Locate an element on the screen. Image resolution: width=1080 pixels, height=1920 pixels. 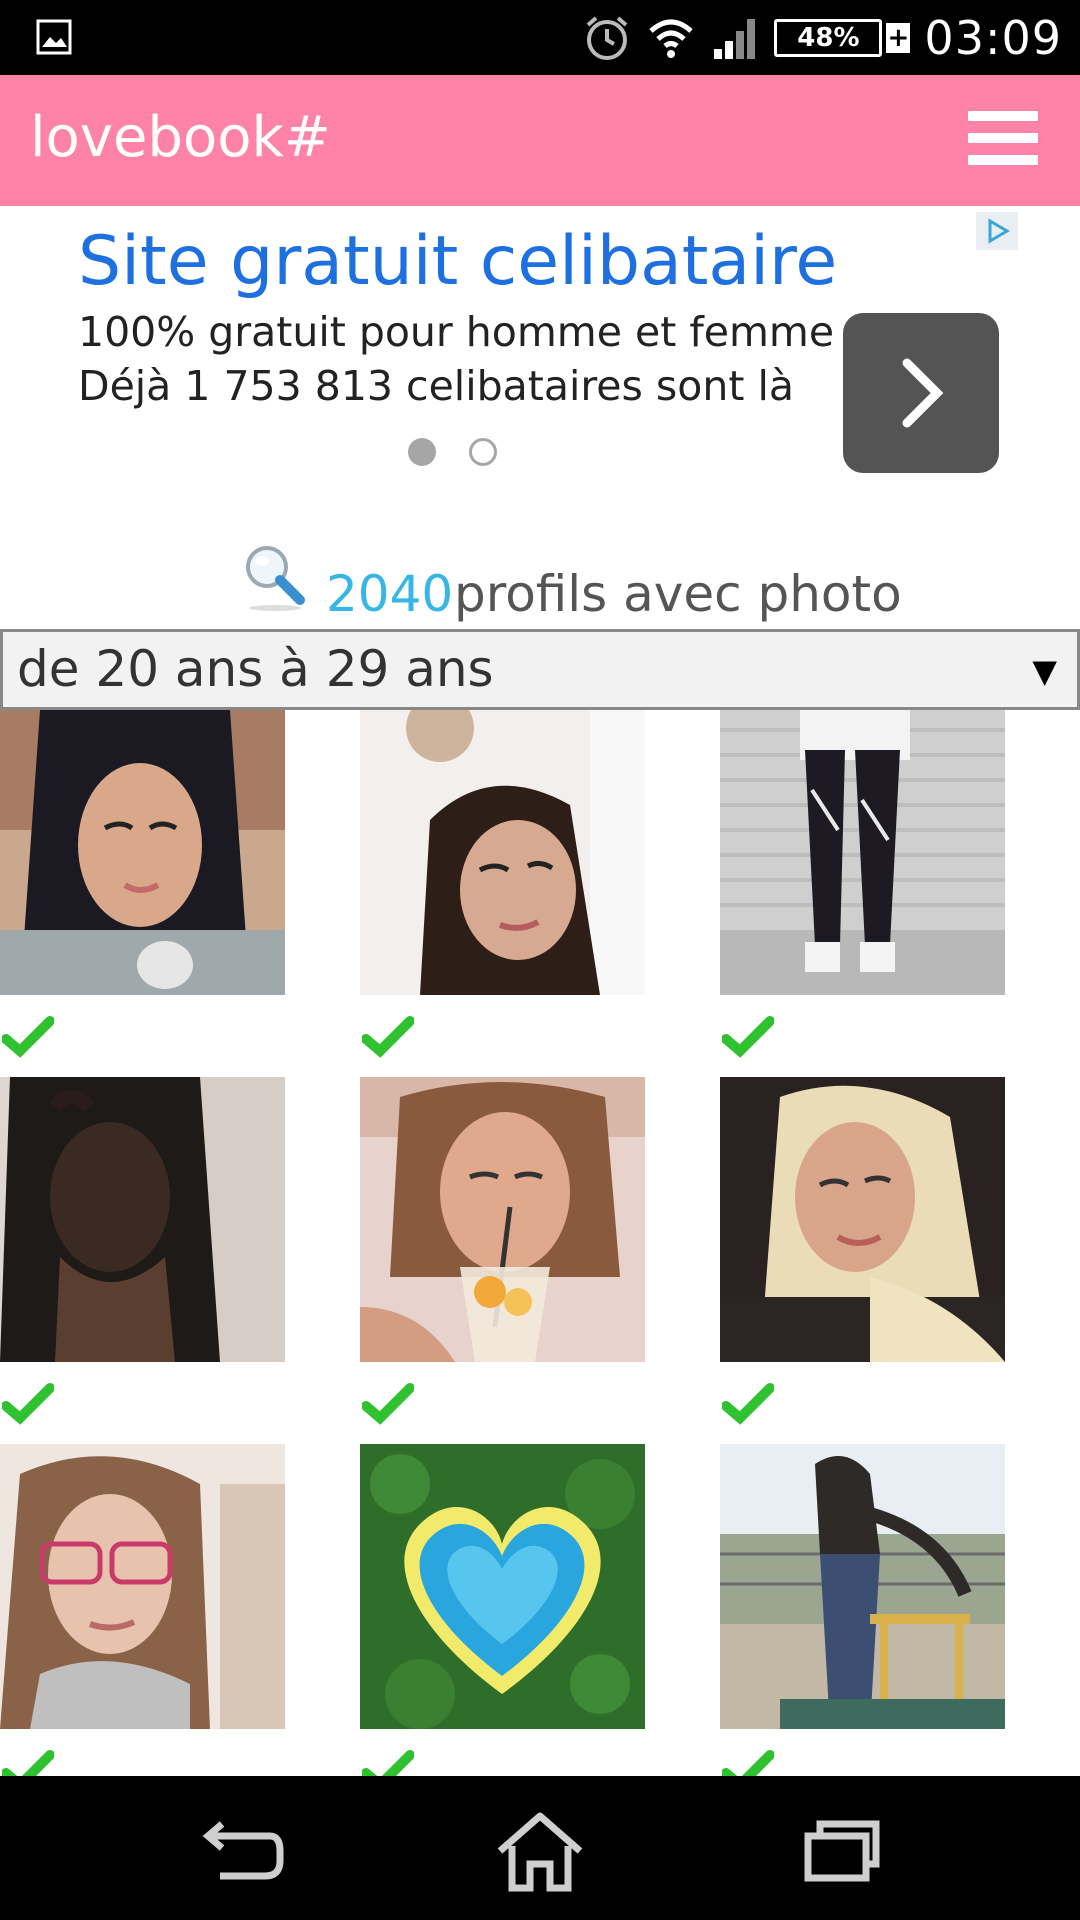
ad-description-line1: 100% gratuit pour homme et femme is located at coordinates (456, 332).